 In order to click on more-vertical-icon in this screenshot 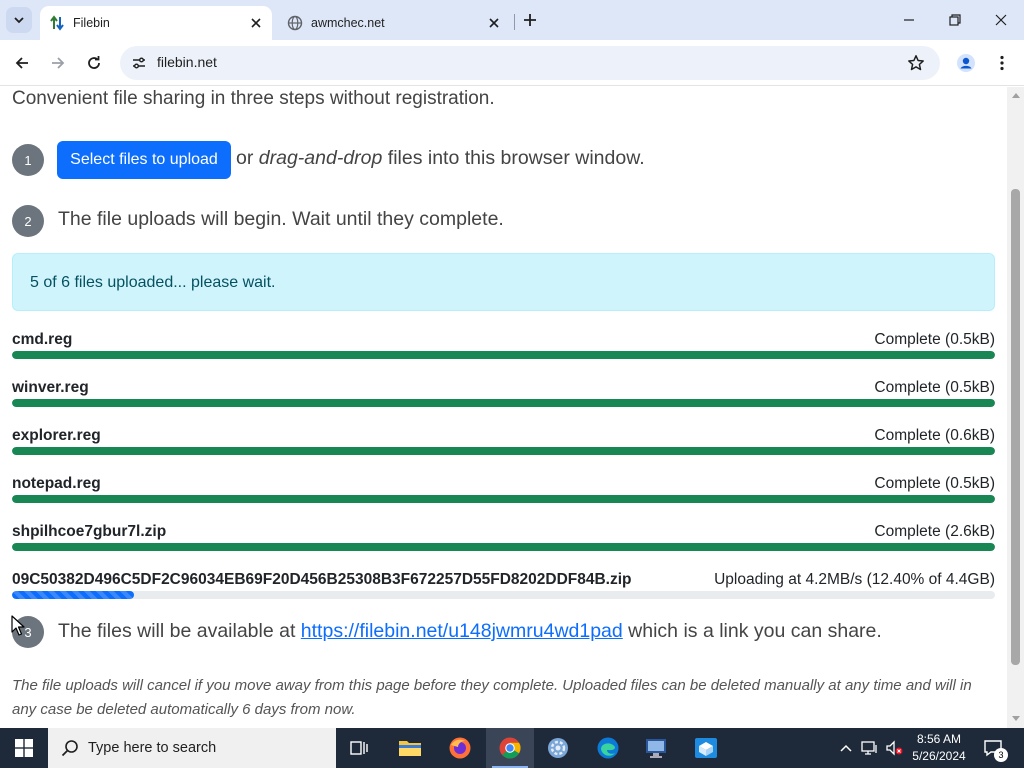, I will do `click(1002, 63)`.